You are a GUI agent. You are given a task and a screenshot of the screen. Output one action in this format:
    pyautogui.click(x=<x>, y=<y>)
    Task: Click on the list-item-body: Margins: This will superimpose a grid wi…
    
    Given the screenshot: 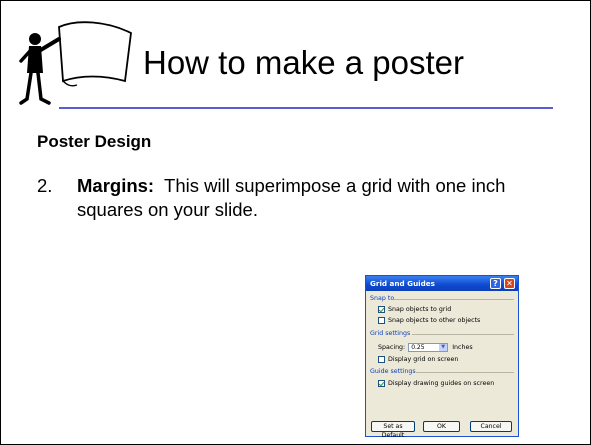 What is the action you would take?
    pyautogui.click(x=312, y=198)
    